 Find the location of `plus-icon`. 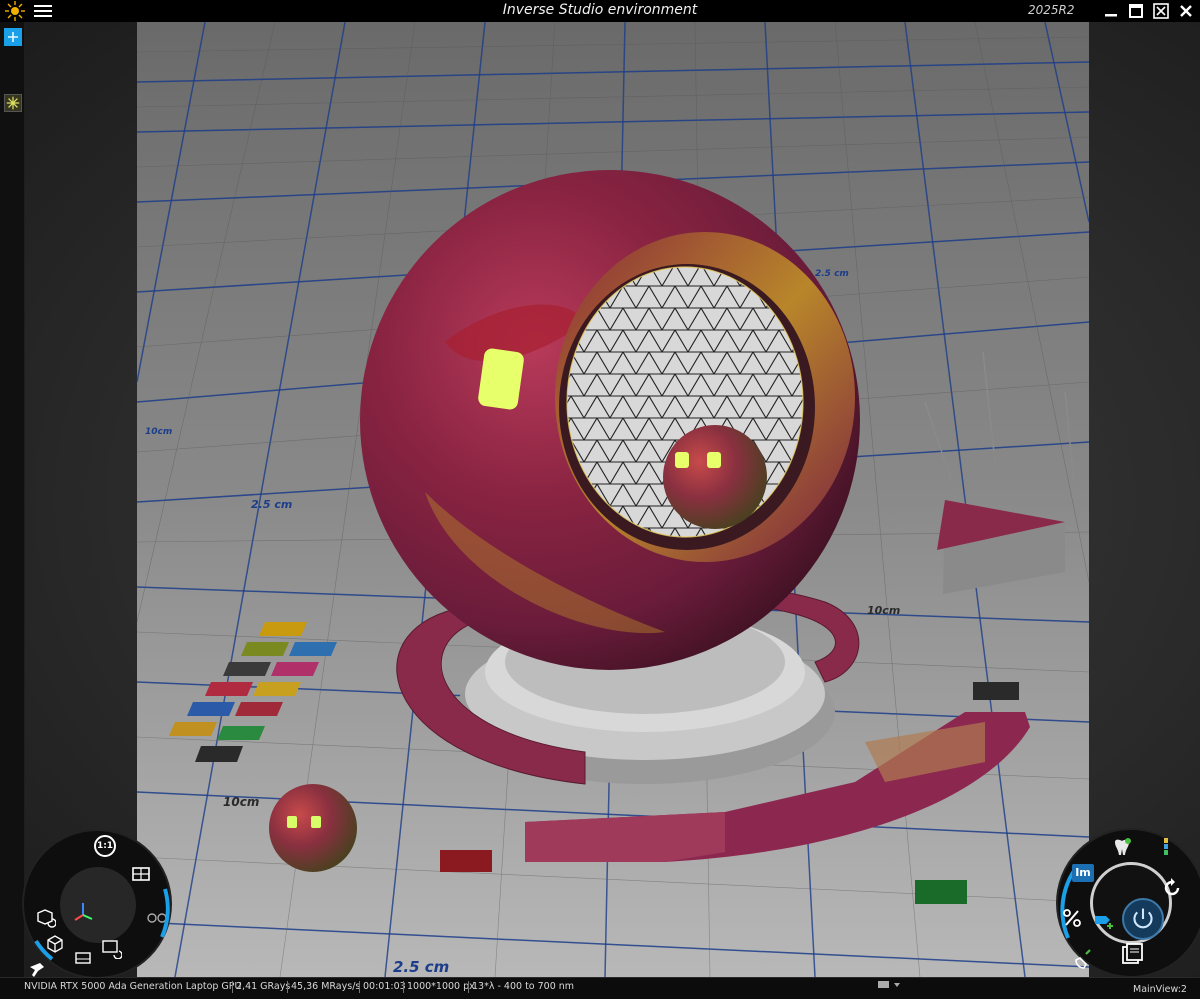

plus-icon is located at coordinates (13, 37).